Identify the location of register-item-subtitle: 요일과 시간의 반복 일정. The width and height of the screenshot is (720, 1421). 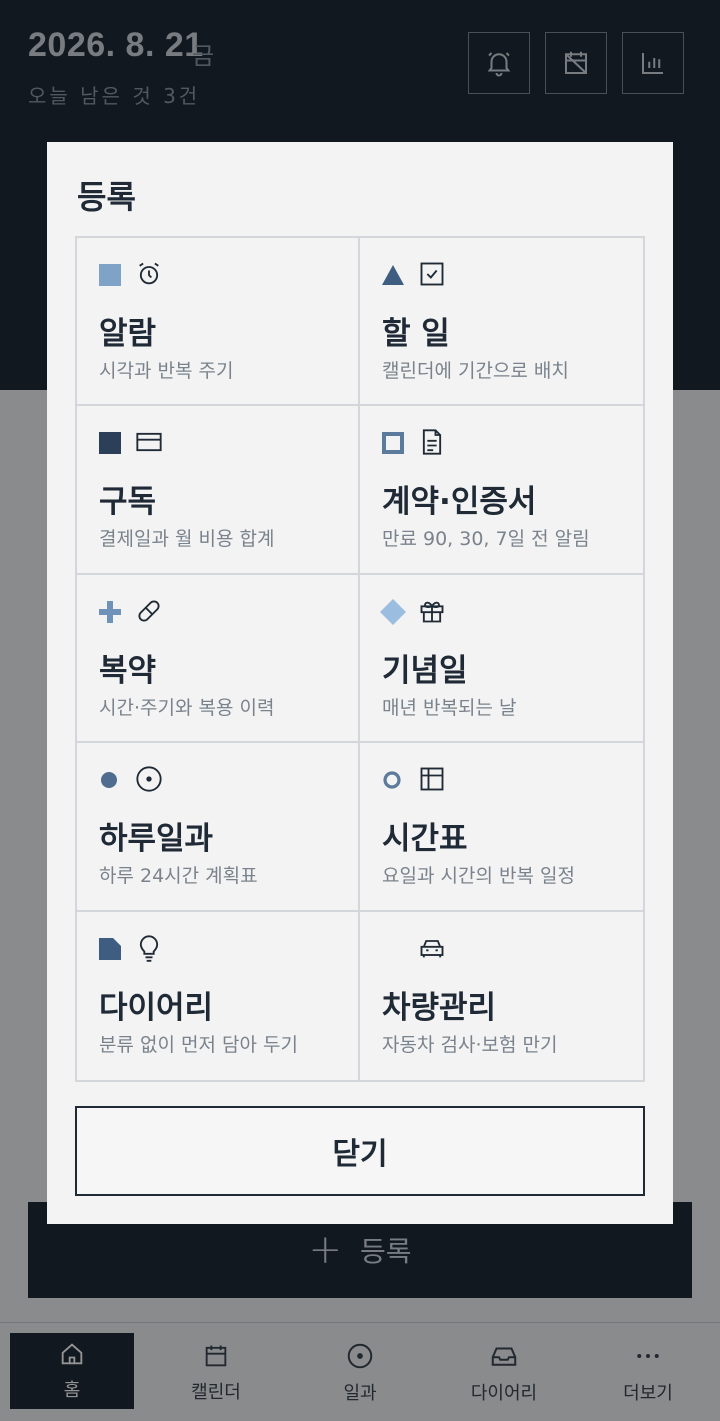
(478, 876).